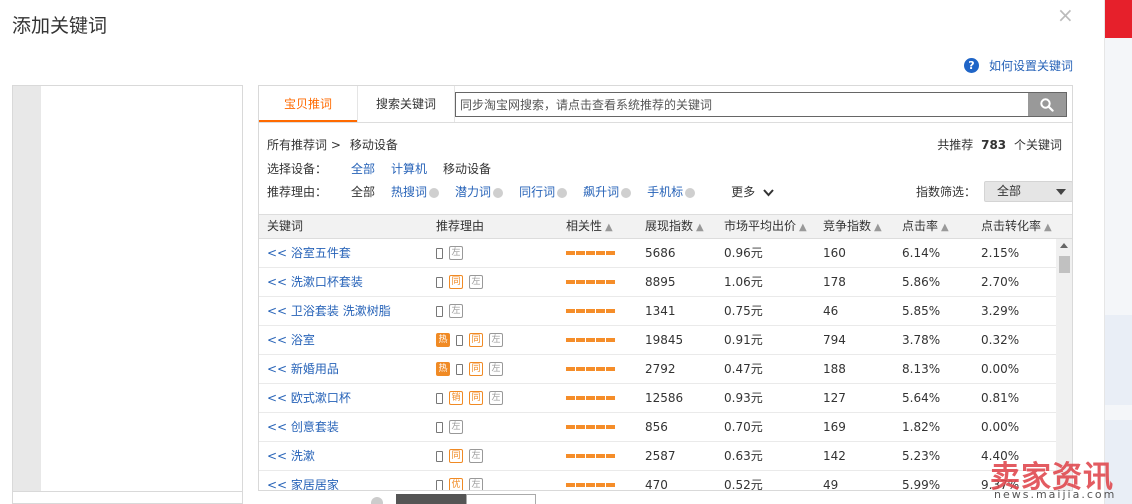  What do you see at coordinates (409, 192) in the screenshot?
I see `reason-option-label: 热搜词` at bounding box center [409, 192].